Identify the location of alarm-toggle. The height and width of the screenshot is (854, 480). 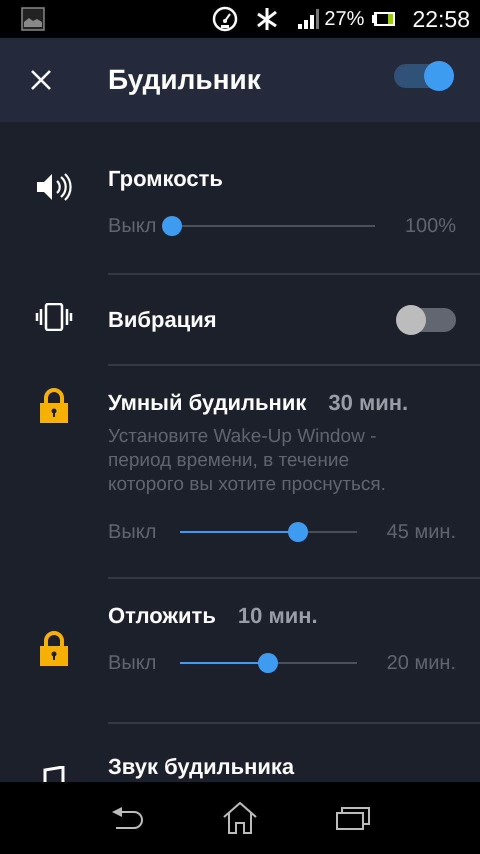
(423, 76).